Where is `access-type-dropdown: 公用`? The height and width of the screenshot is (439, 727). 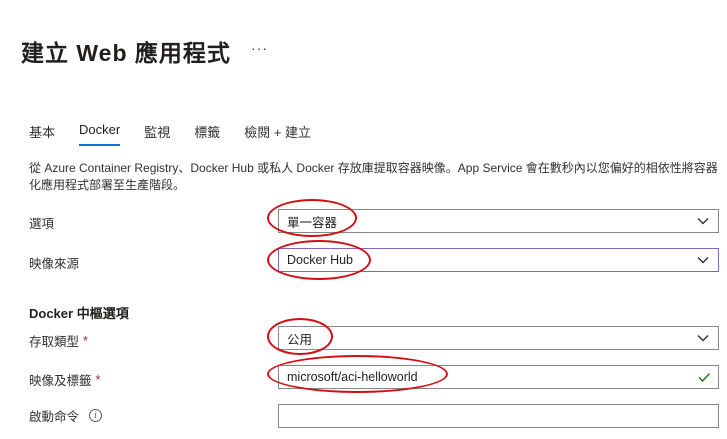
access-type-dropdown: 公用 is located at coordinates (498, 338).